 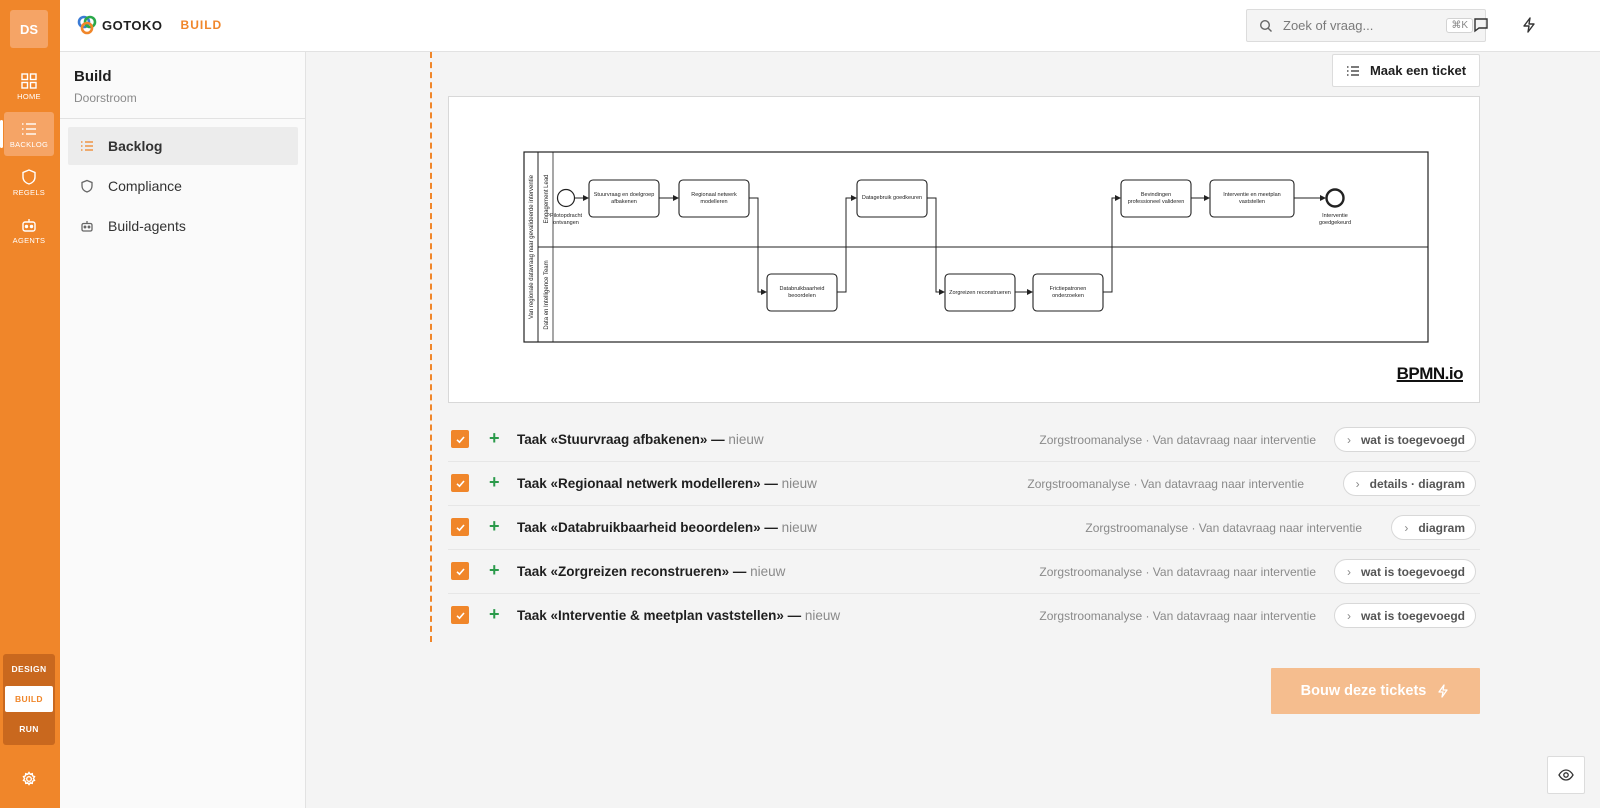 What do you see at coordinates (135, 146) in the screenshot?
I see `nav-item-label: Backlog` at bounding box center [135, 146].